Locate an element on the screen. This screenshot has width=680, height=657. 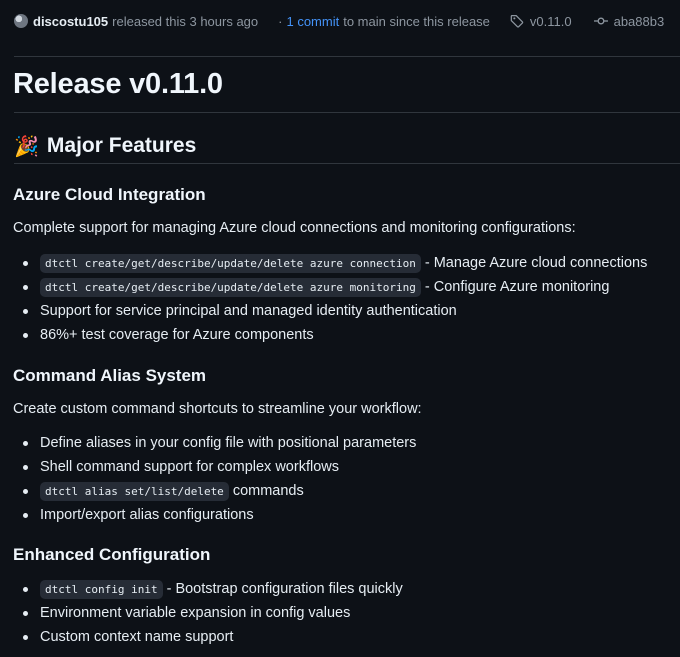
inline-code: dtctl alias set/list/delete is located at coordinates (134, 491).